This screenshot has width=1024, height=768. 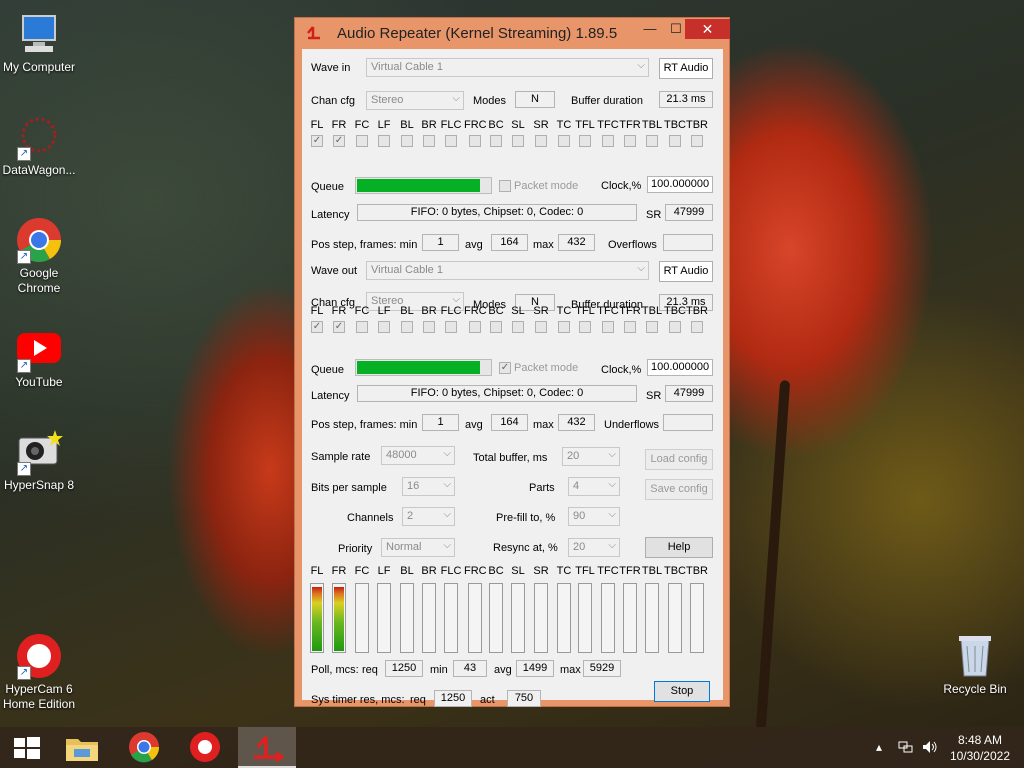 What do you see at coordinates (40, 460) in the screenshot?
I see `desktop-icon-hypersnap: ↗ HyperSnap 8` at bounding box center [40, 460].